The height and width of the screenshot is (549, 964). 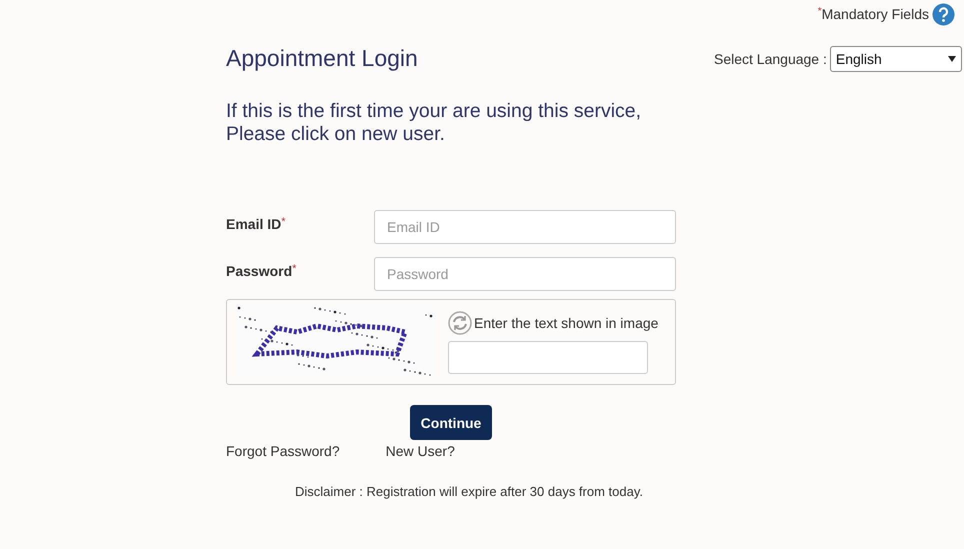 I want to click on disclaimer-text: Disclaimer : Registration will expire after 30 days from today., so click(x=469, y=491).